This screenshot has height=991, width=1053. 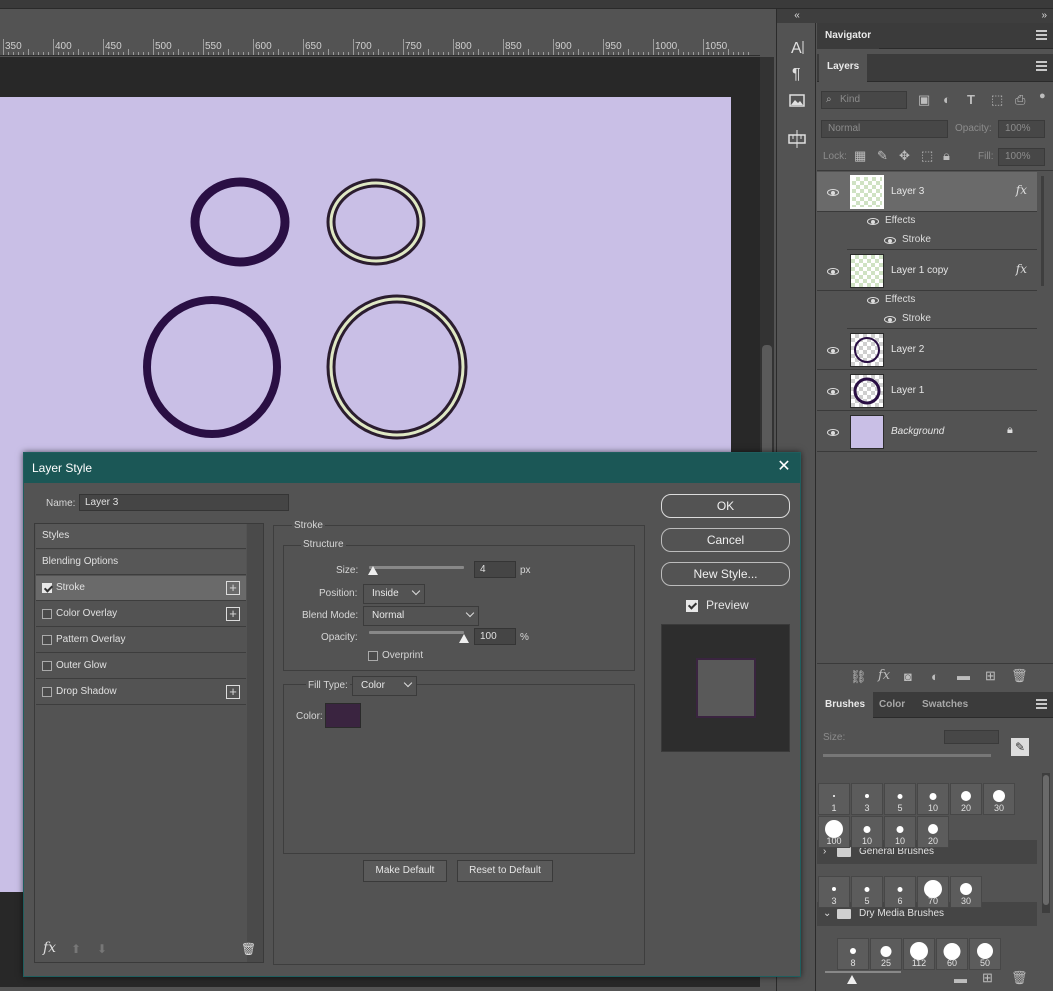 I want to click on character-icon: A, so click(x=797, y=47).